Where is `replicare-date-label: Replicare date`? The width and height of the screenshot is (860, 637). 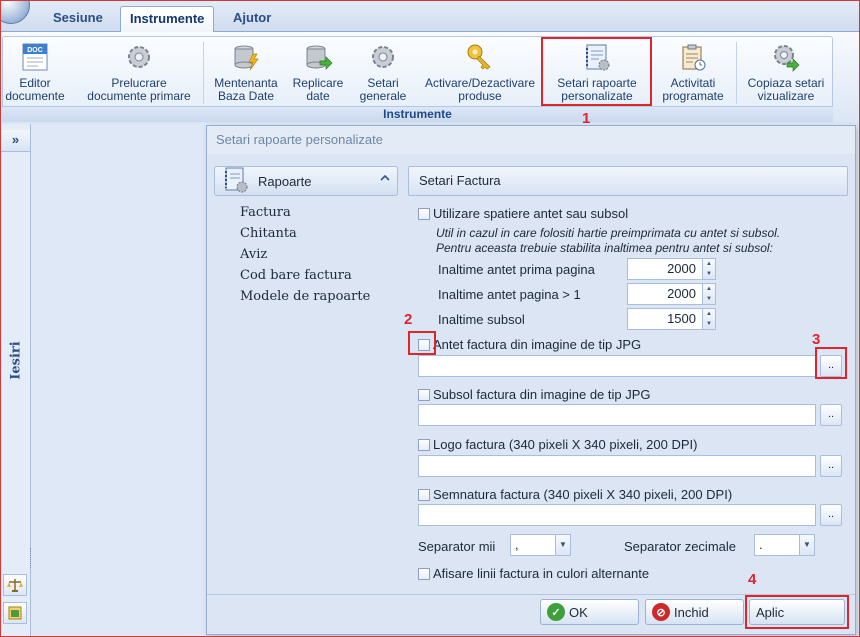 replicare-date-label: Replicare date is located at coordinates (318, 89).